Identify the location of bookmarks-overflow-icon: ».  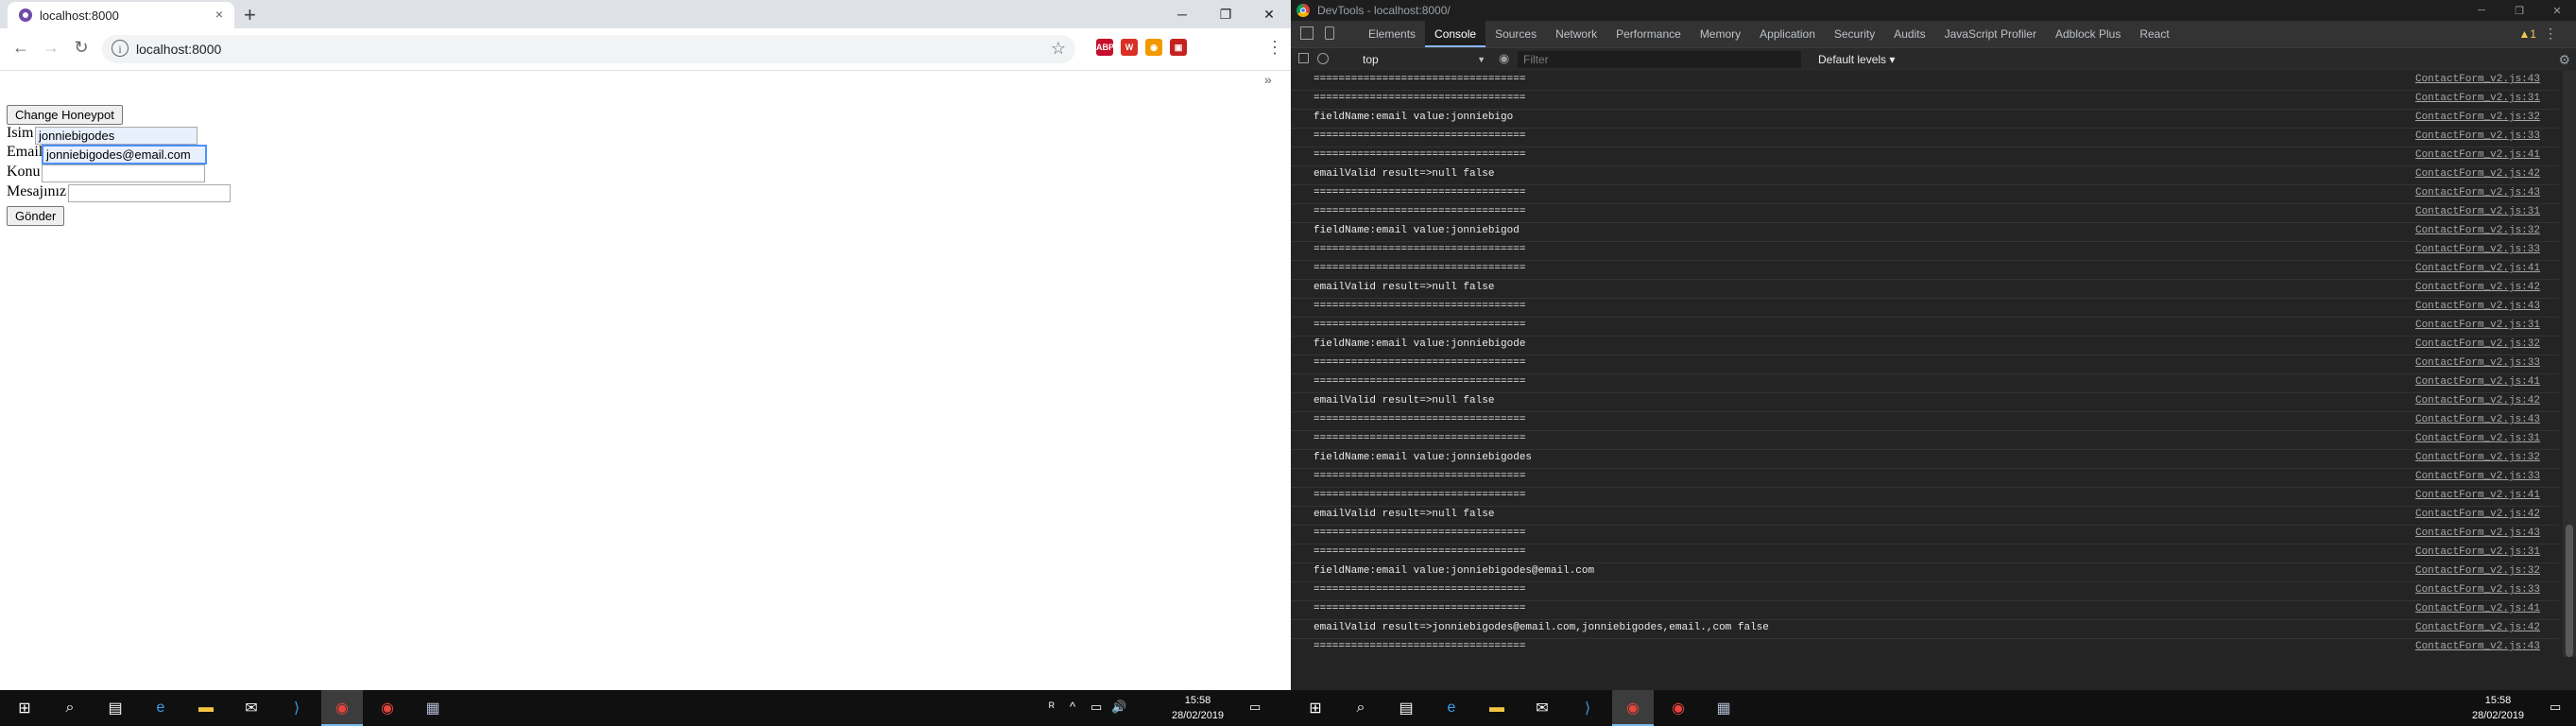
(1268, 79).